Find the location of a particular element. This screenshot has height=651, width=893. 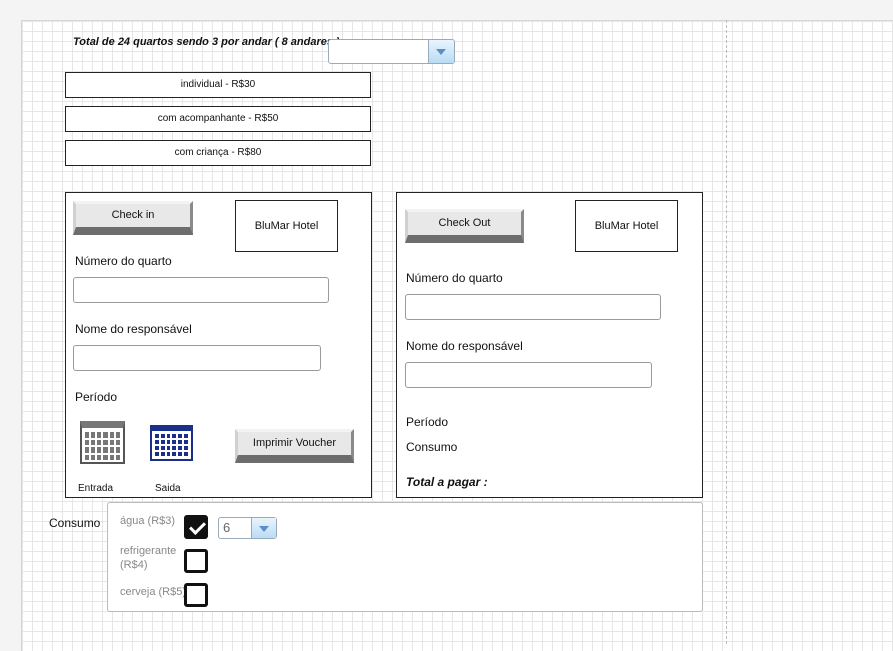

page-boundary-guide is located at coordinates (726, 332).